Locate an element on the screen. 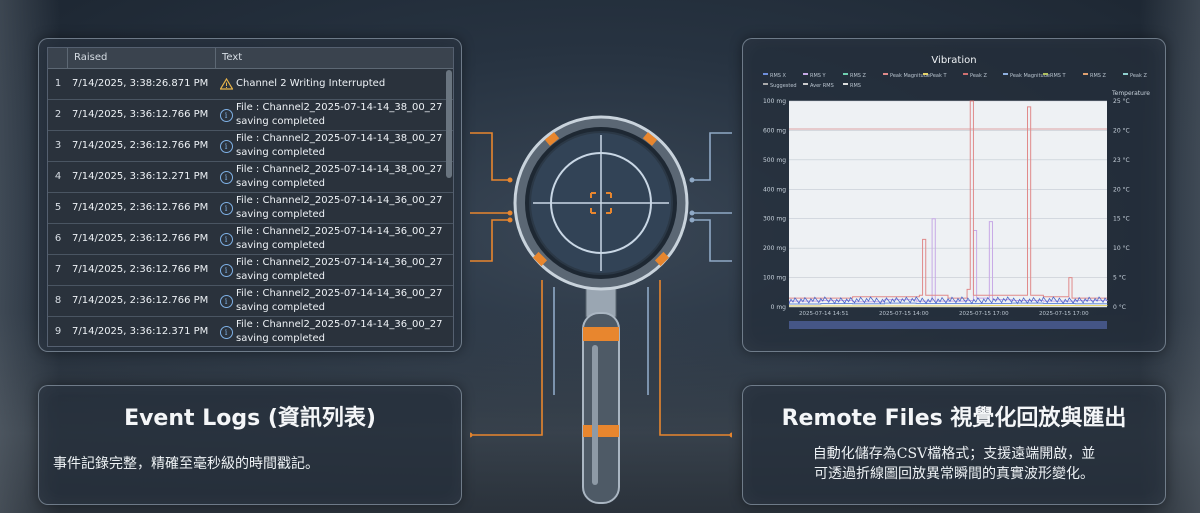 Image resolution: width=1200 pixels, height=513 pixels. event-logs-caption: Event Logs (資訊列表) 事件記錄完整，精確至毫秒級的時間戳記。 is located at coordinates (250, 445).